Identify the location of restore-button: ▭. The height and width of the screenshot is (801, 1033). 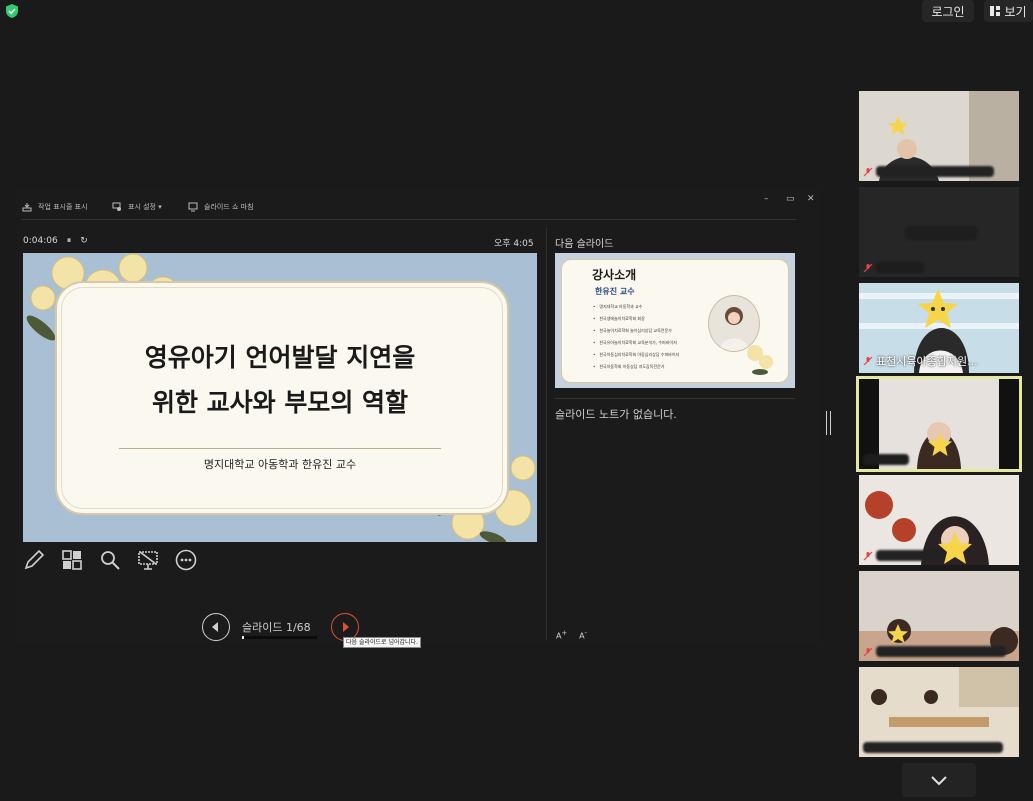
(790, 199).